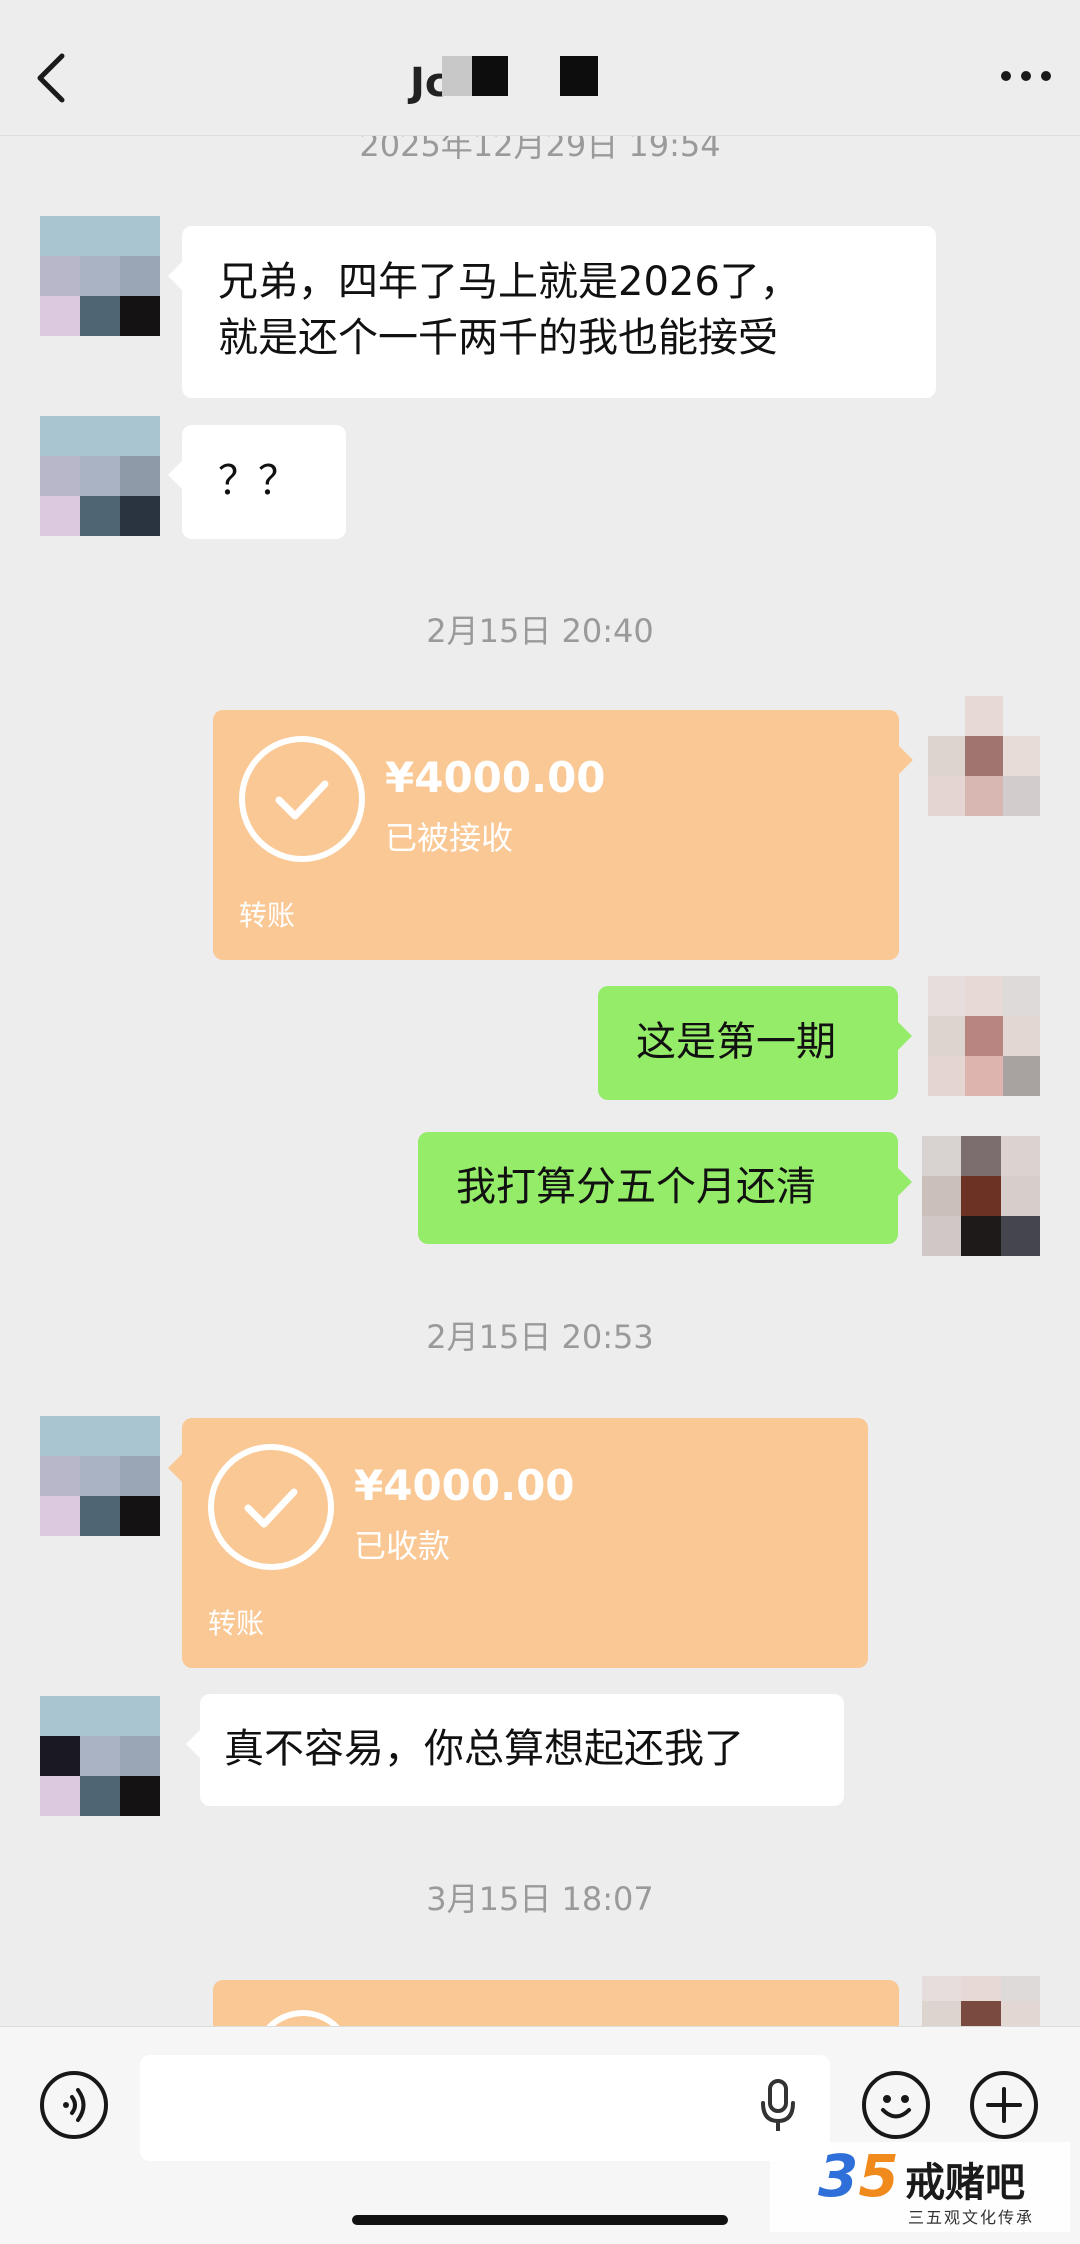 The height and width of the screenshot is (2244, 1080). Describe the element at coordinates (540, 1337) in the screenshot. I see `timestamp: 2月15日 20:53` at that location.